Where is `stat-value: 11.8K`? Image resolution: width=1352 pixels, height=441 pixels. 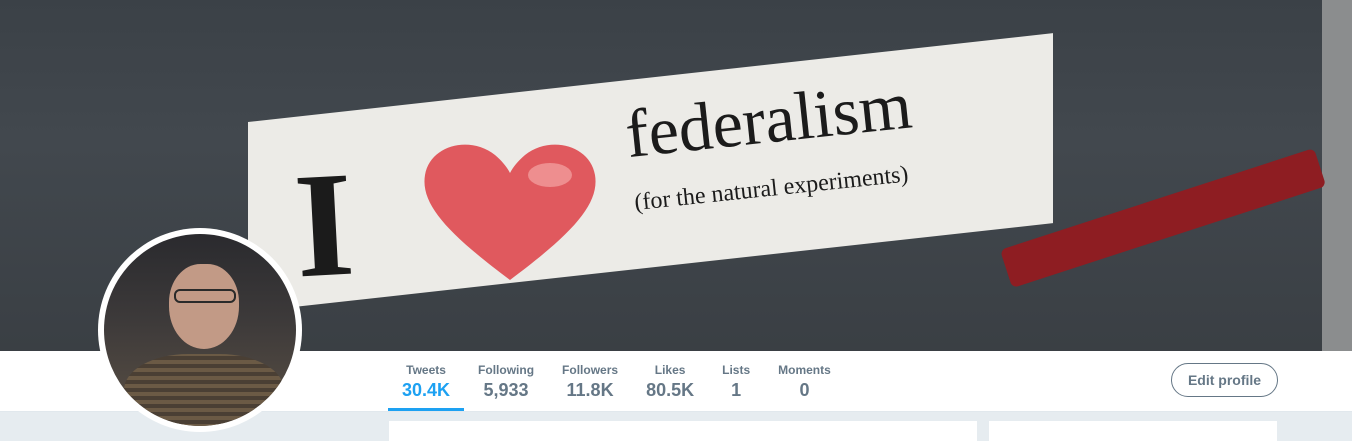 stat-value: 11.8K is located at coordinates (590, 390).